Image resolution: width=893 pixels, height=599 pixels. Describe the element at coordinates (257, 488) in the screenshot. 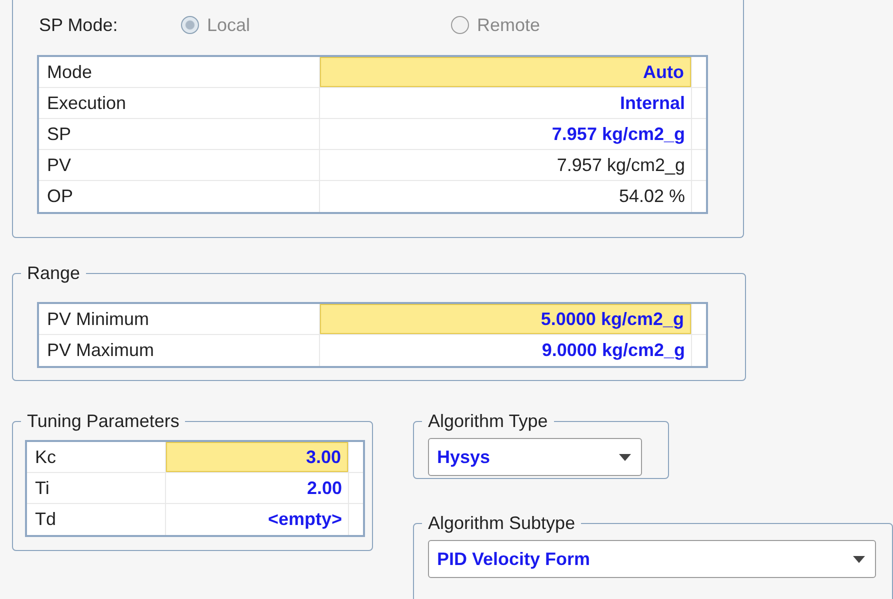

I see `table-cell: 2.00` at that location.